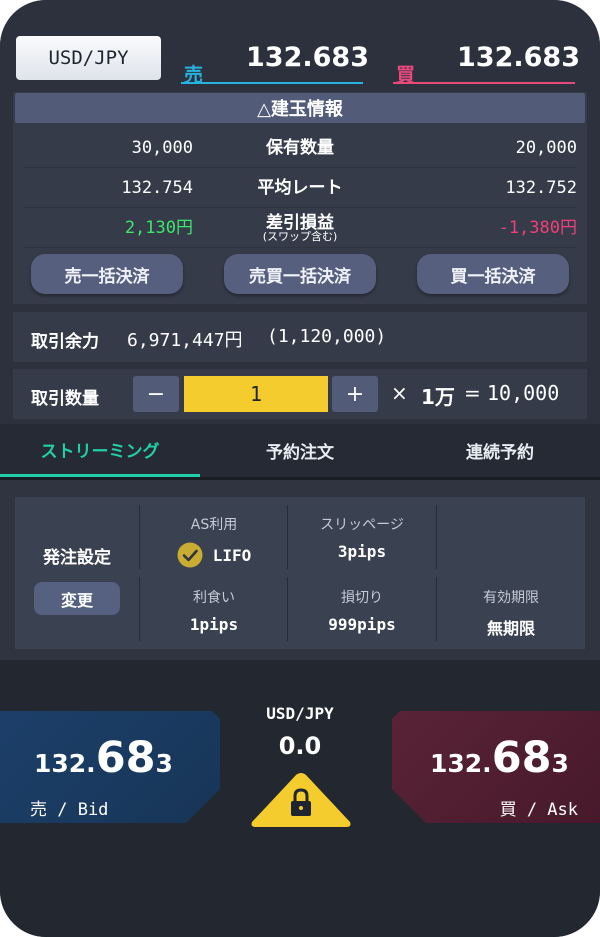 The width and height of the screenshot is (600, 937). What do you see at coordinates (362, 598) in the screenshot?
I see `stop-loss-header: 損切り` at bounding box center [362, 598].